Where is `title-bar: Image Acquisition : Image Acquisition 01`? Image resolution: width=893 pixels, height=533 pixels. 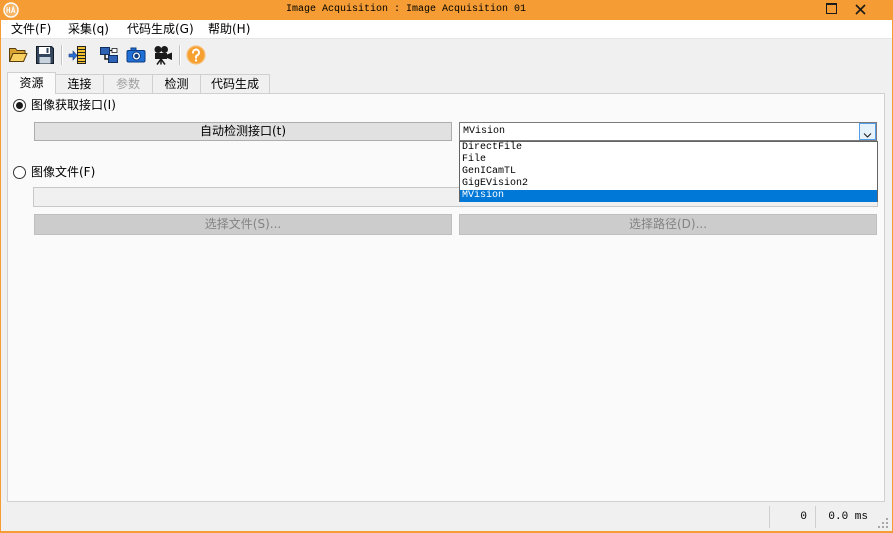
title-bar: Image Acquisition : Image Acquisition 01 is located at coordinates (446, 11).